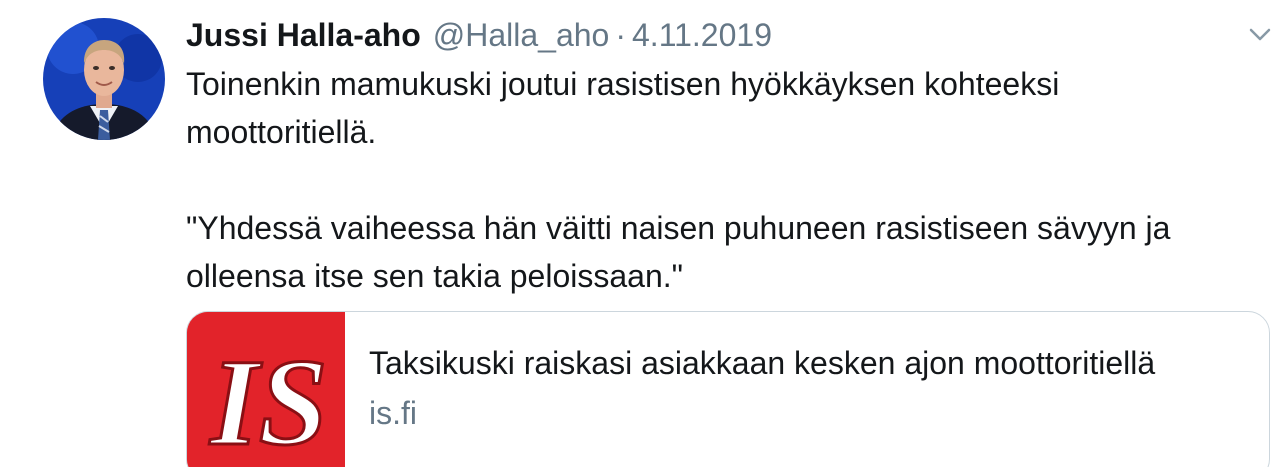 The height and width of the screenshot is (467, 1278). What do you see at coordinates (267, 400) in the screenshot?
I see `logo-text: IS` at bounding box center [267, 400].